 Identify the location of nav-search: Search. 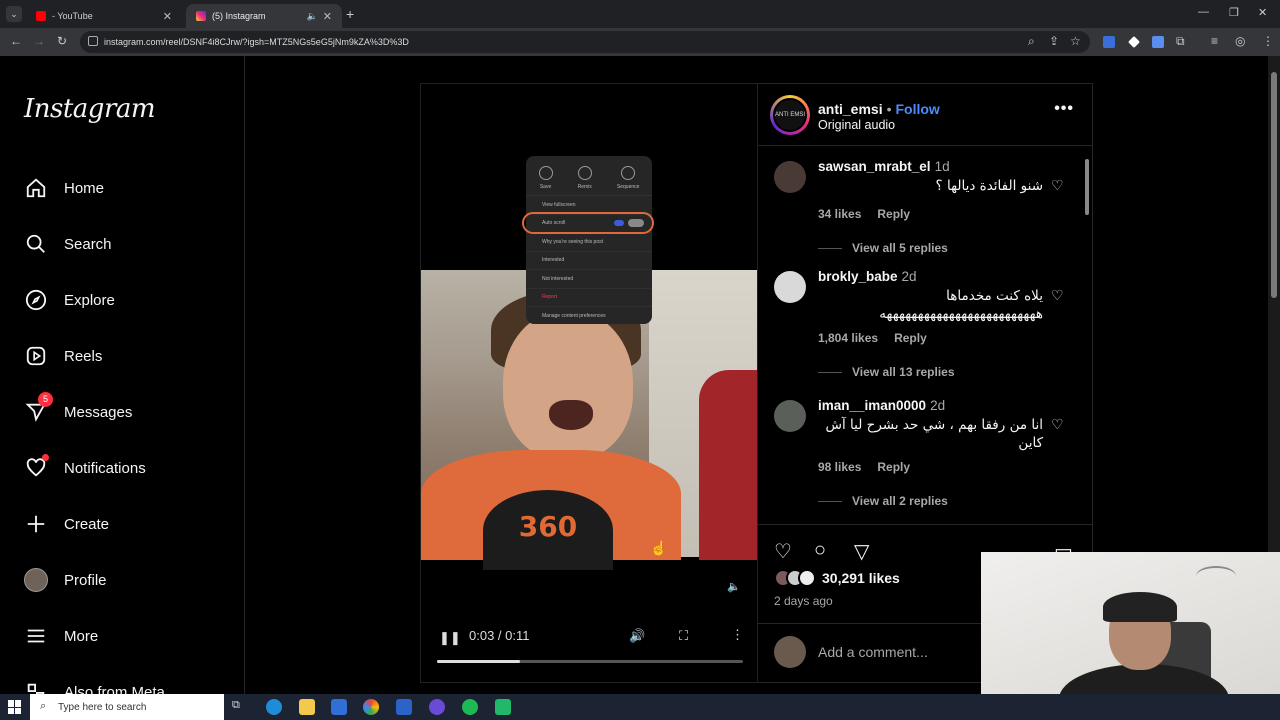
(68, 244).